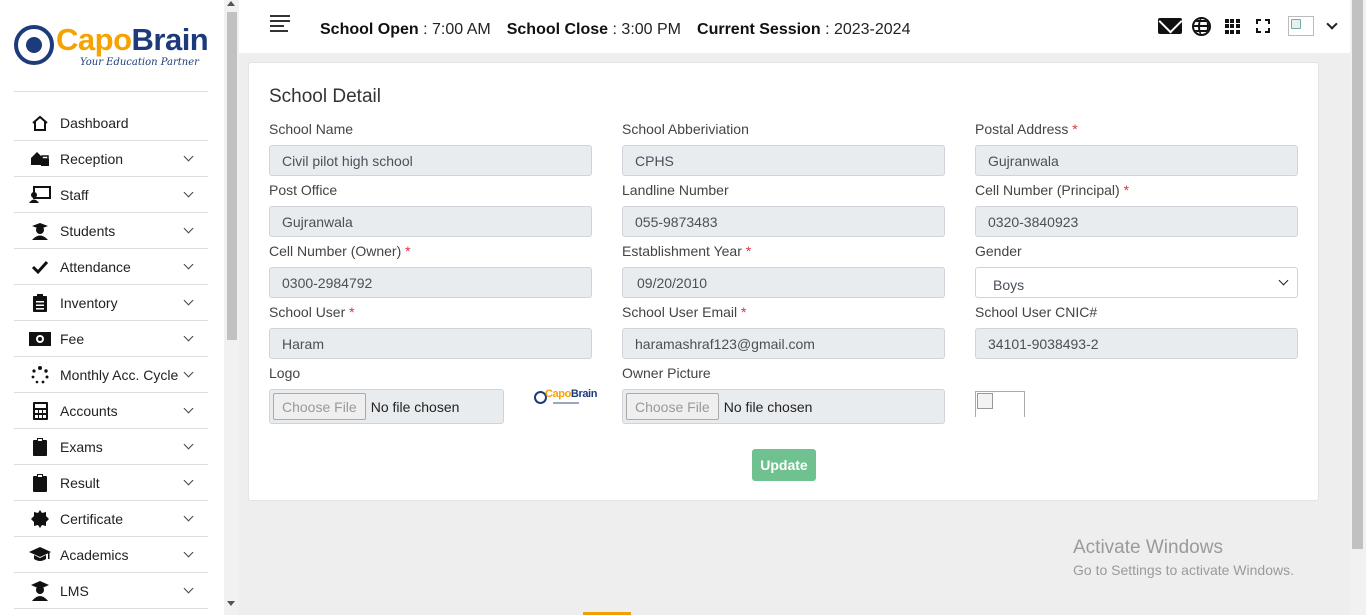 The width and height of the screenshot is (1366, 615). Describe the element at coordinates (40, 159) in the screenshot. I see `reception-icon` at that location.